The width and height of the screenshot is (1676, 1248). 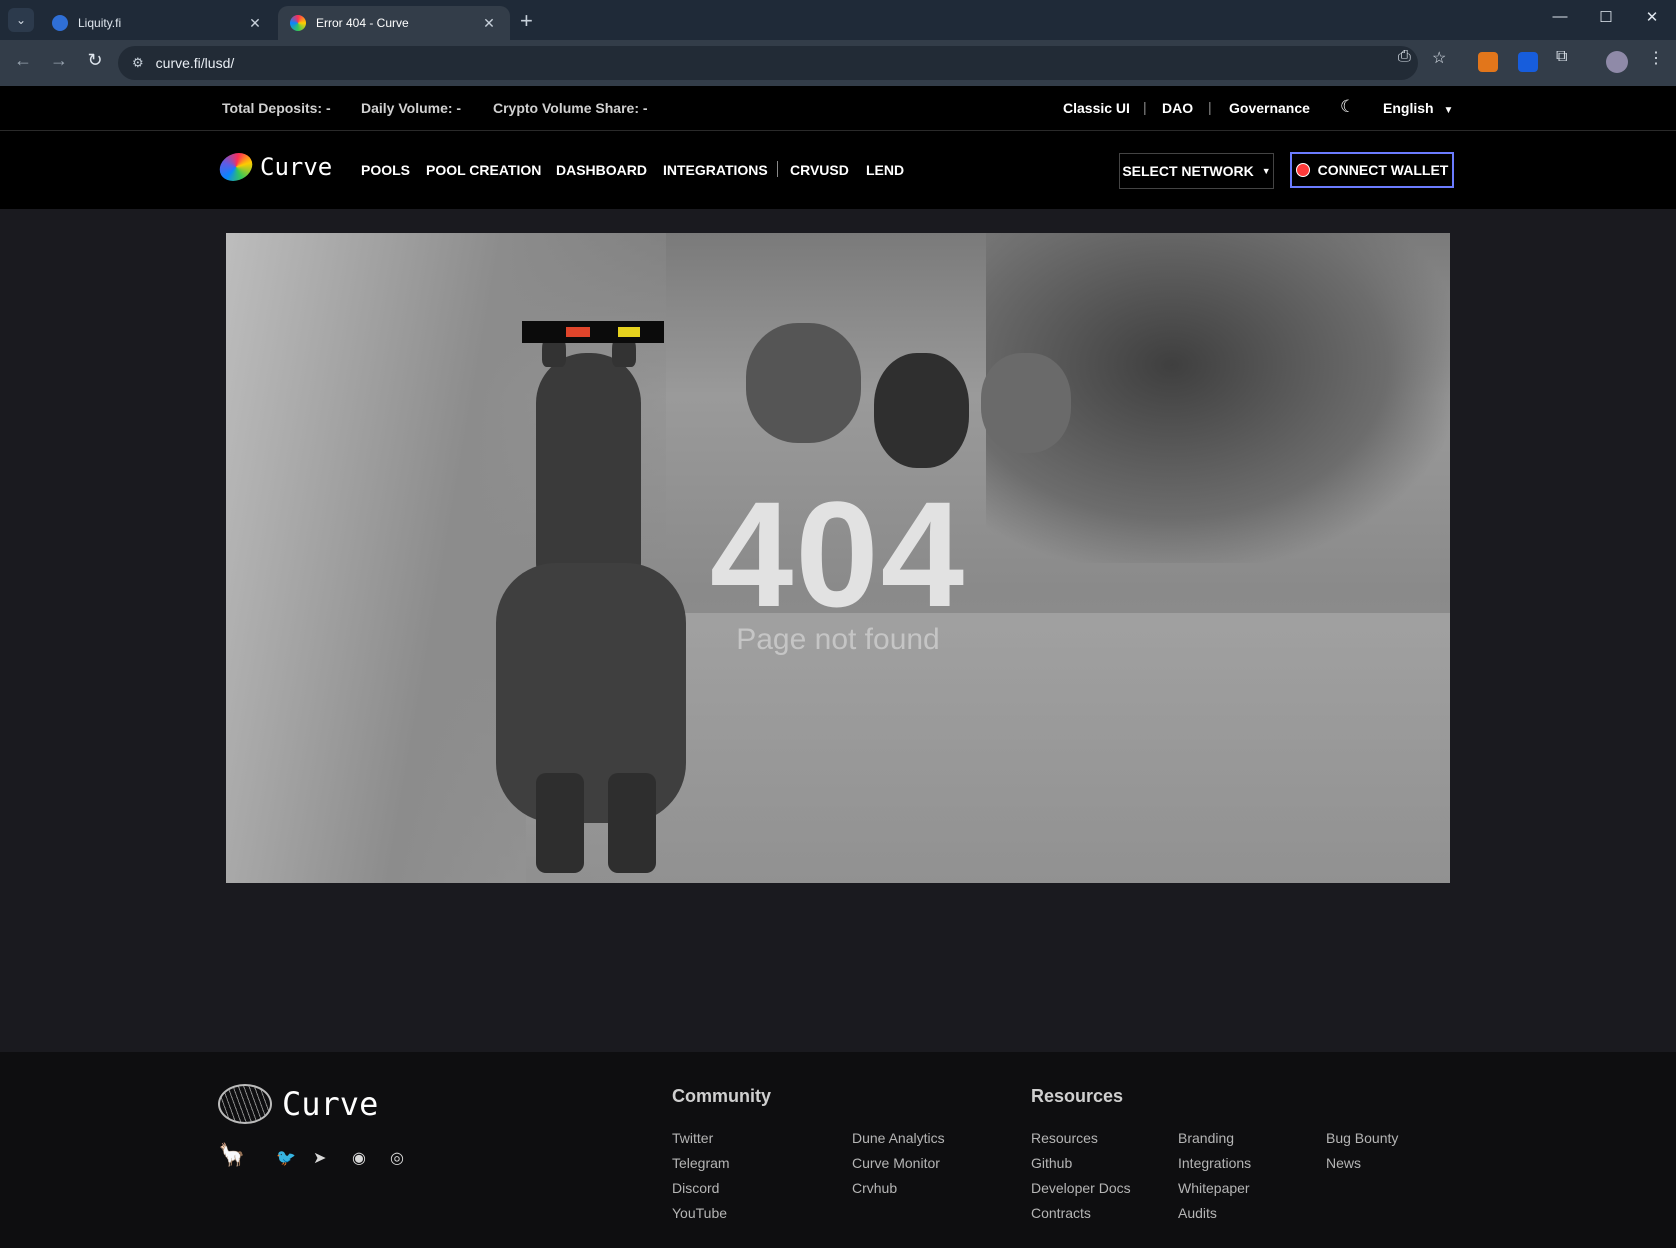 What do you see at coordinates (1362, 1138) in the screenshot?
I see `footer-link-bug-bounty: Bug Bounty` at bounding box center [1362, 1138].